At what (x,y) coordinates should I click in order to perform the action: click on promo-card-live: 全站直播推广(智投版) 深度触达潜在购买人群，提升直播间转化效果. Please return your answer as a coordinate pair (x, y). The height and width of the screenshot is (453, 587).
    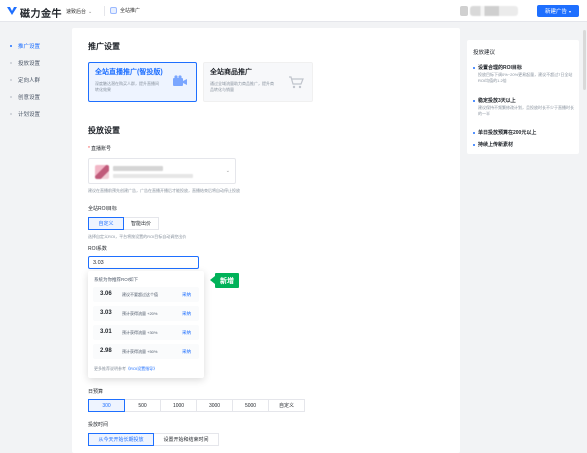
    Looking at the image, I should click on (142, 82).